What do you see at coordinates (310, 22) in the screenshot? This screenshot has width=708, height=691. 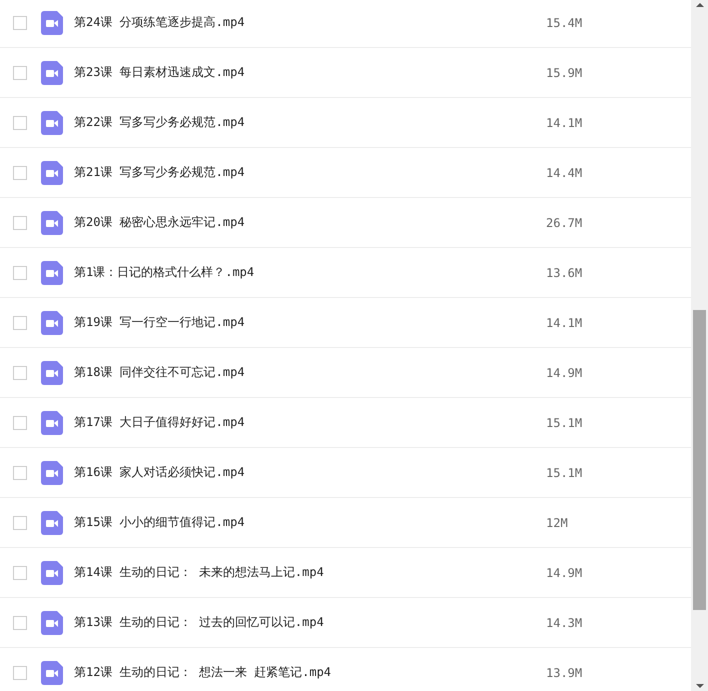 I see `file-name: 第24课 分项练笔逐步提高.mp4` at bounding box center [310, 22].